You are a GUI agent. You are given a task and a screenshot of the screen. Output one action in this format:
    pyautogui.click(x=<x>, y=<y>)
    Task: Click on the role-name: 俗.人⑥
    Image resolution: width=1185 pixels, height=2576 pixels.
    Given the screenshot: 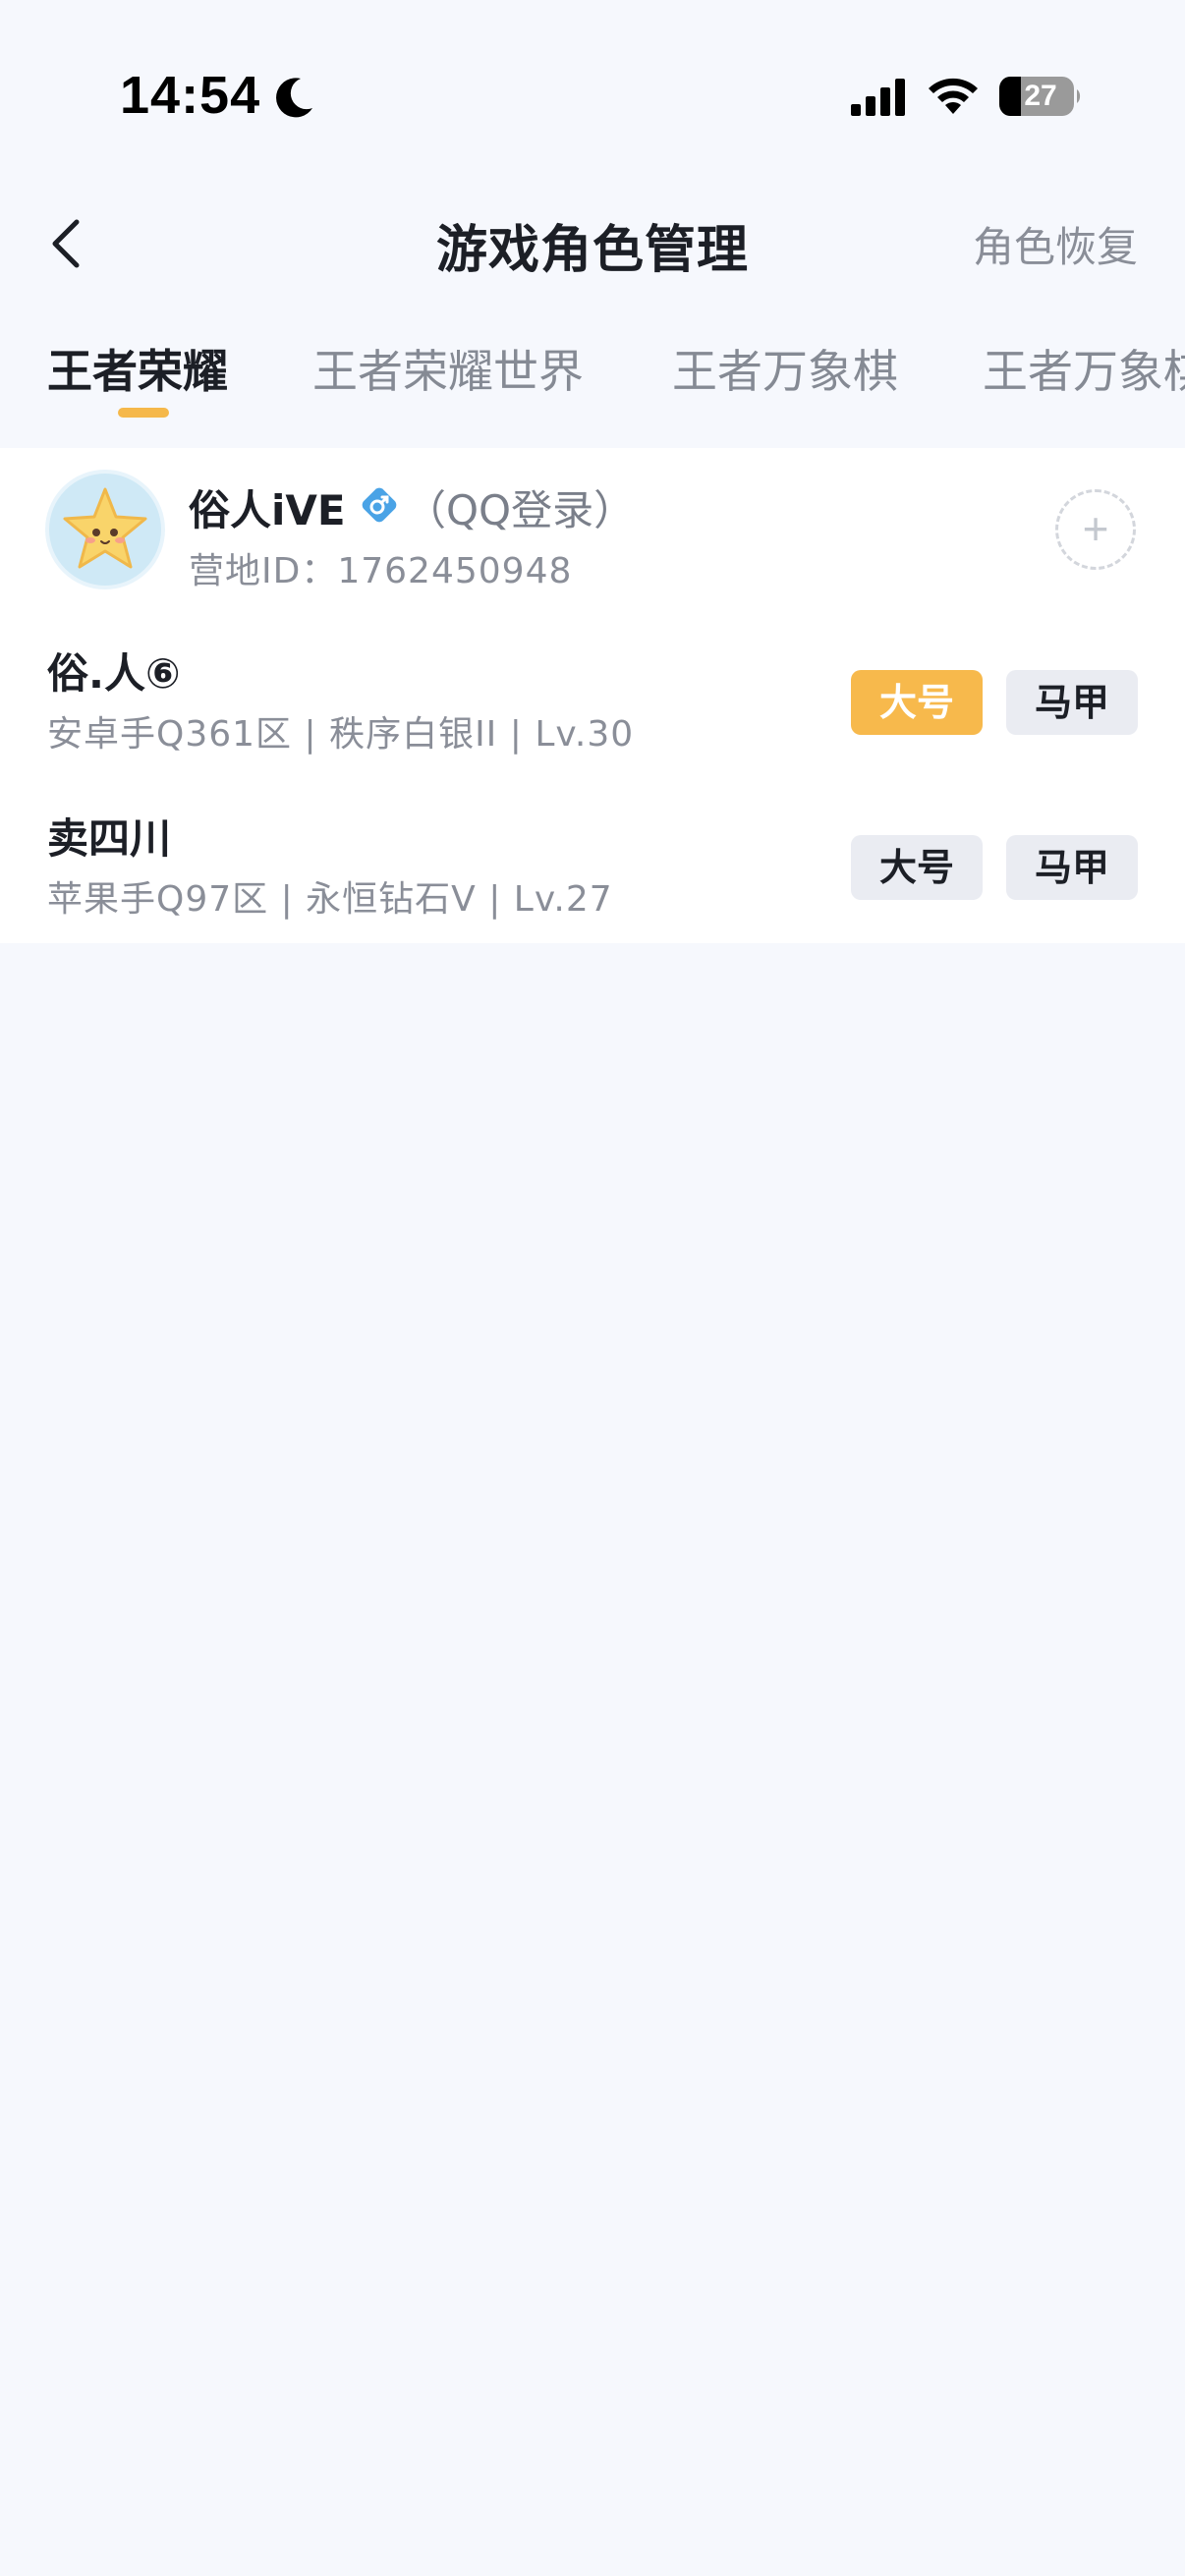 What is the action you would take?
    pyautogui.click(x=114, y=673)
    